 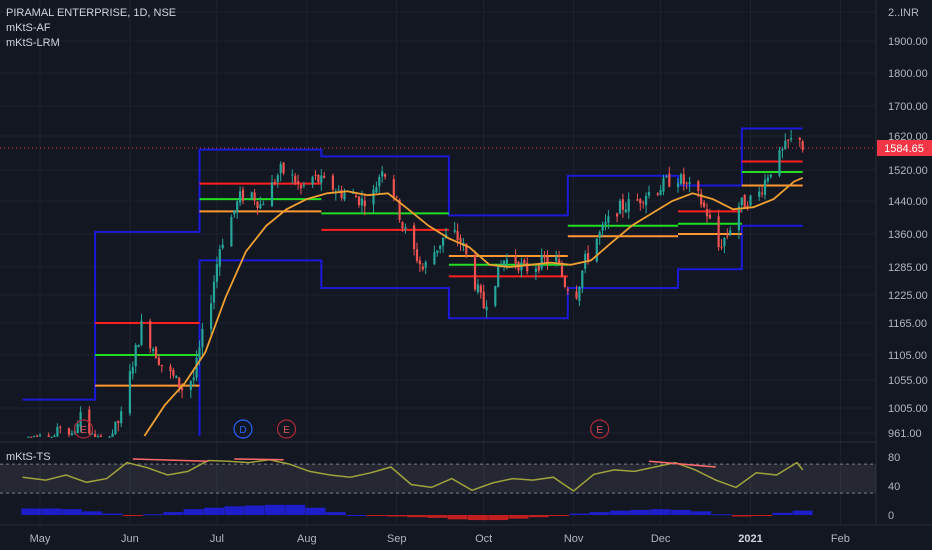 What do you see at coordinates (574, 539) in the screenshot?
I see `time-tick-label: Nov` at bounding box center [574, 539].